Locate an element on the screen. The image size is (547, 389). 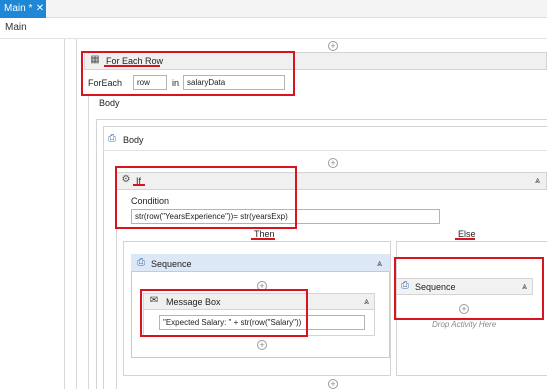
highlight-underline-for-each is located at coordinates (132, 66).